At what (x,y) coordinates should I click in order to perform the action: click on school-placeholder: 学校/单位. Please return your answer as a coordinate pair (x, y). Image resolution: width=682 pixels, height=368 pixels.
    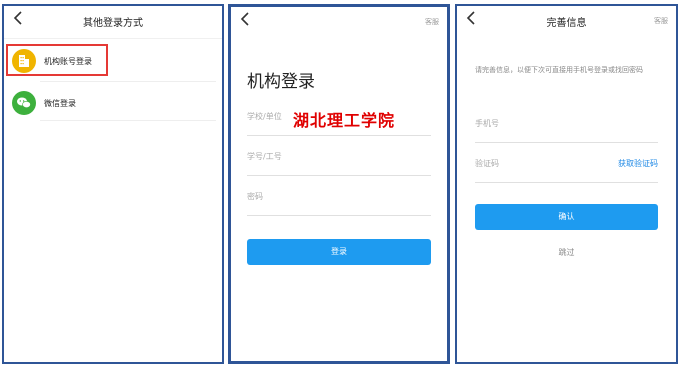
    Looking at the image, I should click on (264, 116).